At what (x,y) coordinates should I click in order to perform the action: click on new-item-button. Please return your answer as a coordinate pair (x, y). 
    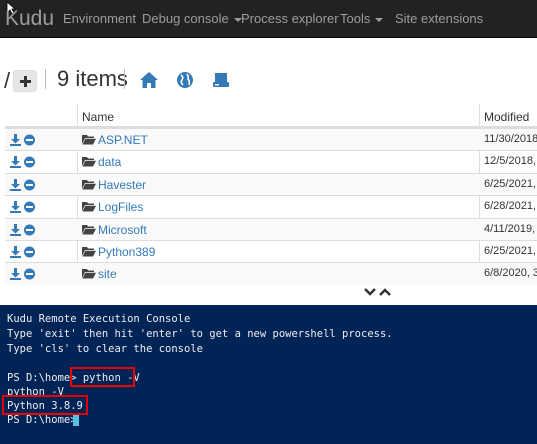
    Looking at the image, I should click on (25, 81).